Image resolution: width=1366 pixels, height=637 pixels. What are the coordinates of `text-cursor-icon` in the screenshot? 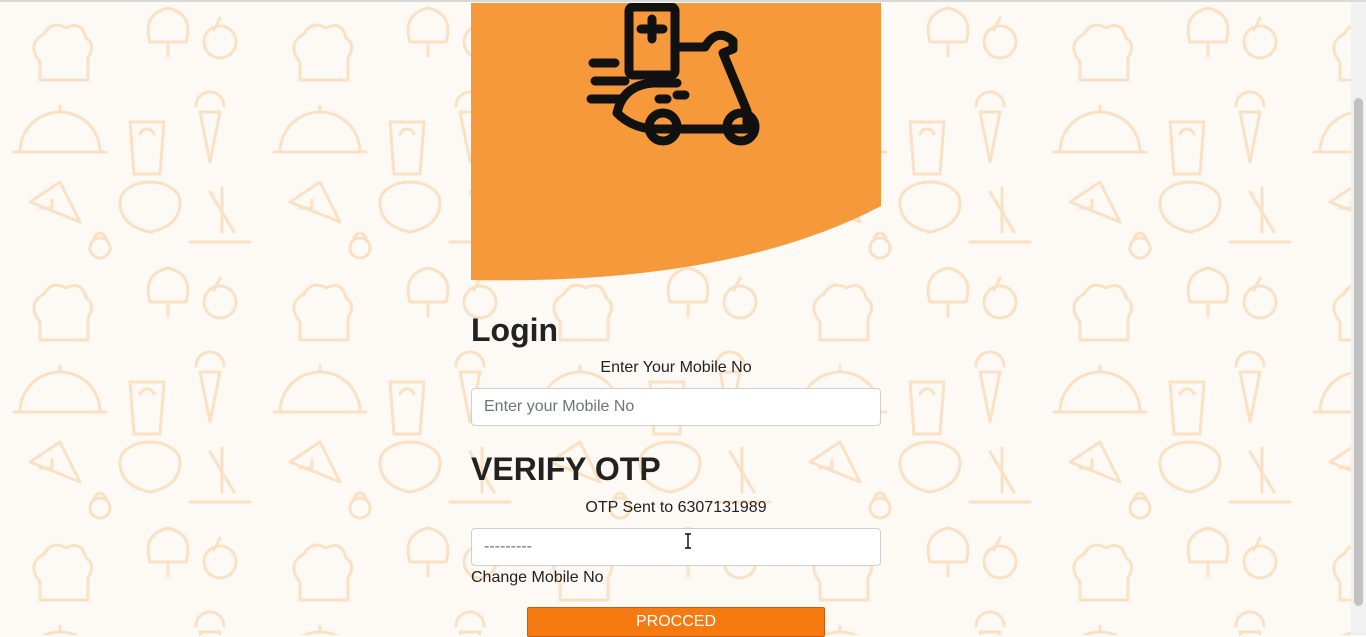 It's located at (688, 541).